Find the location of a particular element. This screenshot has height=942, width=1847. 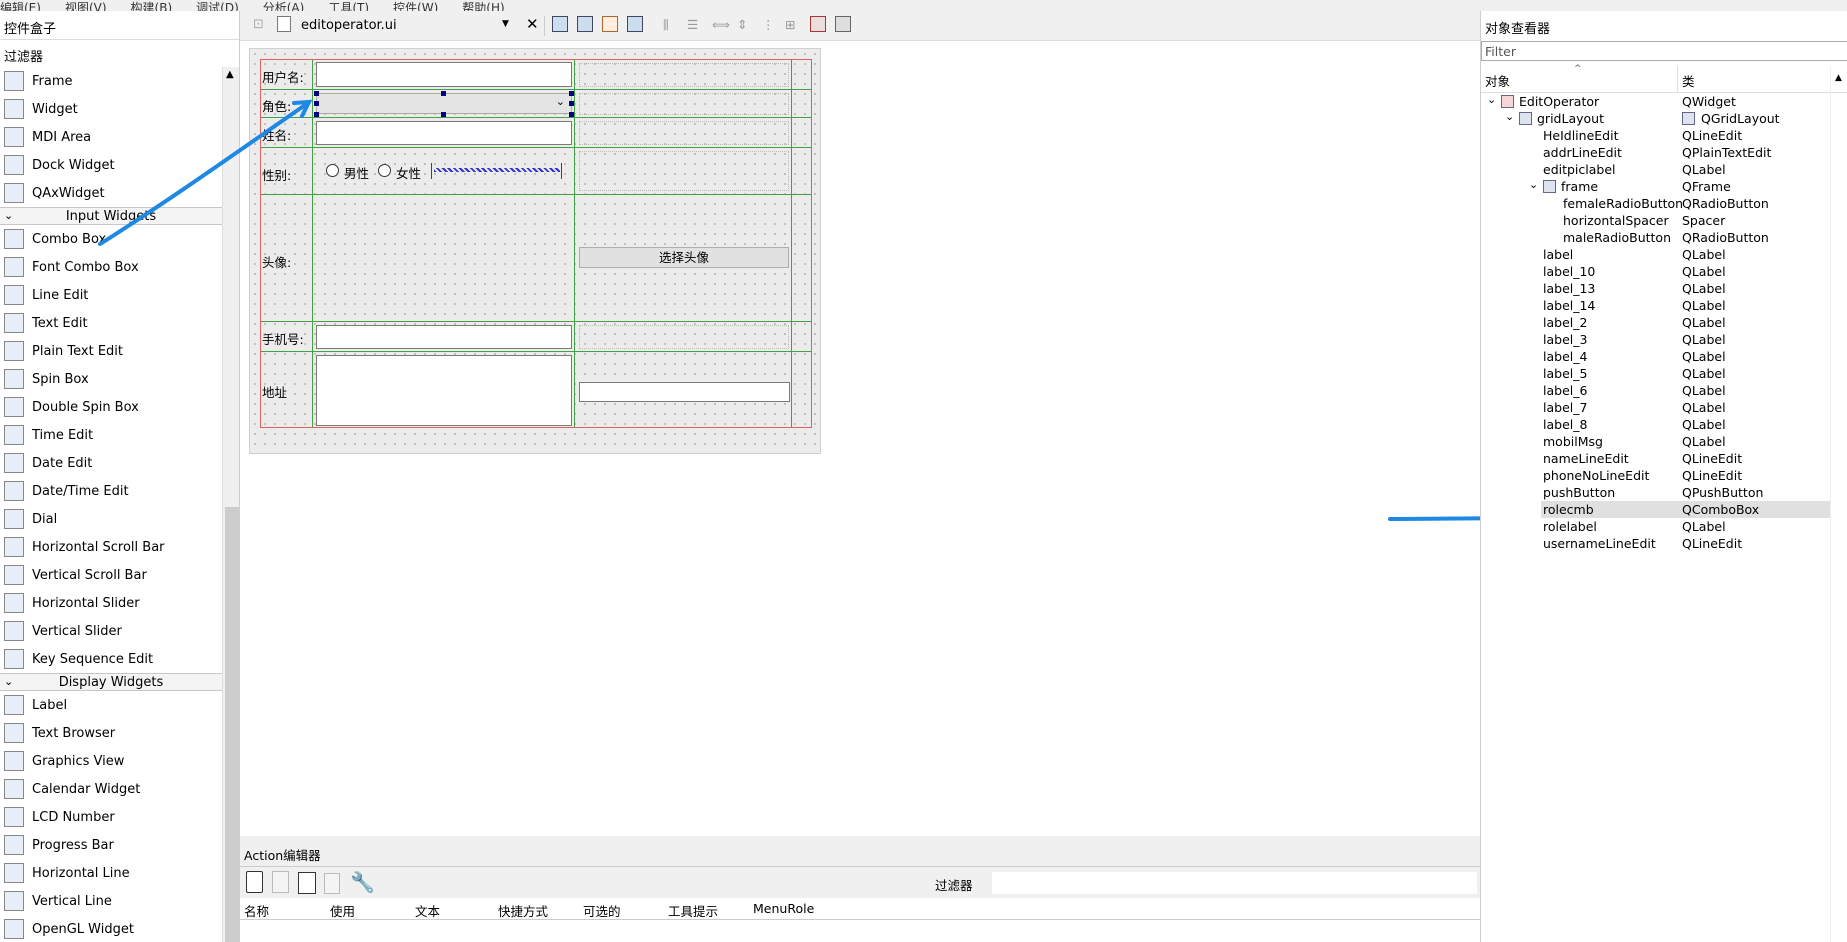

action-column-header: 名称 is located at coordinates (256, 910).